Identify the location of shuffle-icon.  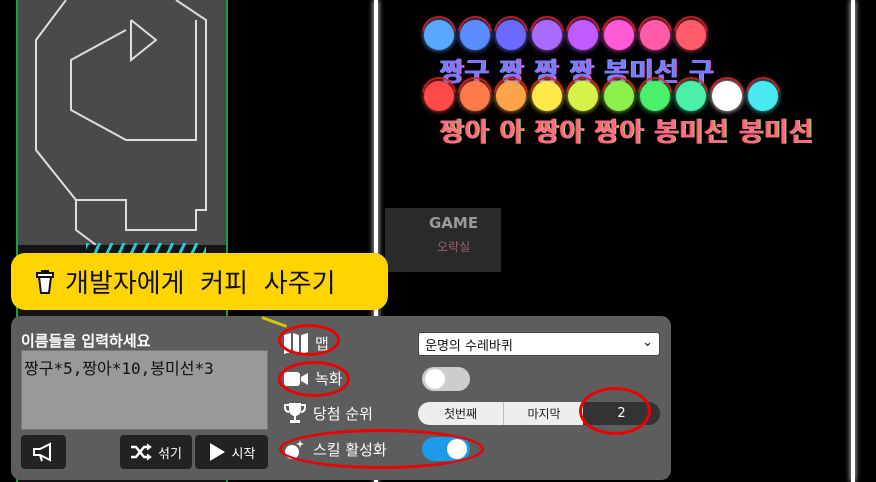
(141, 452).